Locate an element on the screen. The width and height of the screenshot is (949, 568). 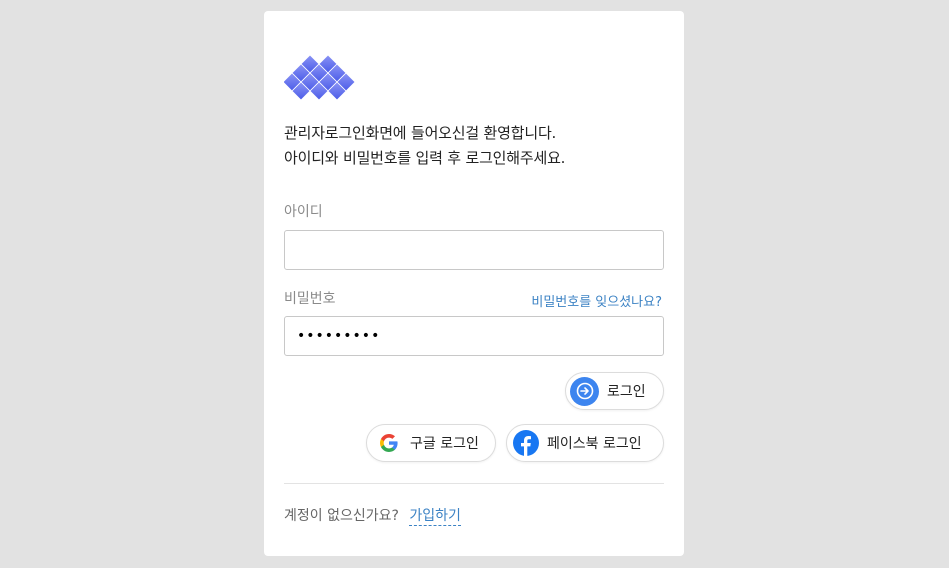
google-login-button: 구글 로그인 is located at coordinates (431, 443).